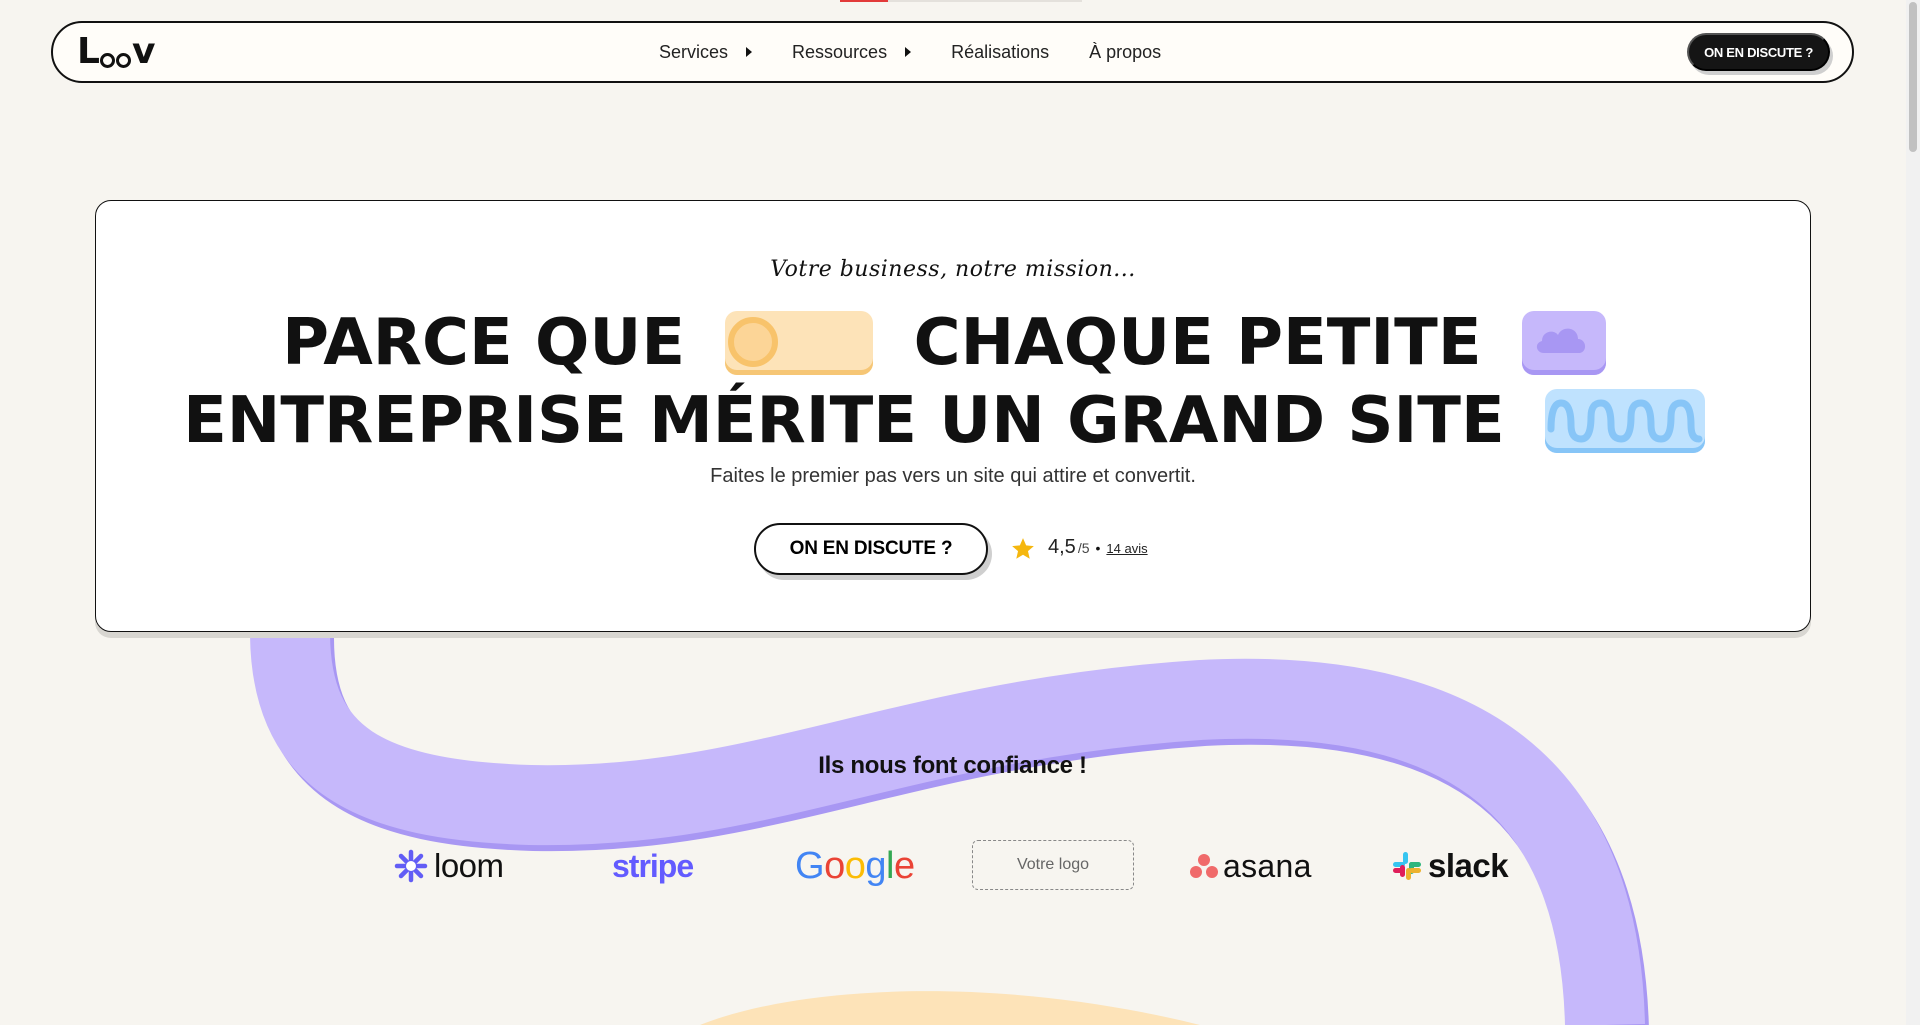 This screenshot has height=1025, width=1920. I want to click on logo-letter: L, so click(88, 51).